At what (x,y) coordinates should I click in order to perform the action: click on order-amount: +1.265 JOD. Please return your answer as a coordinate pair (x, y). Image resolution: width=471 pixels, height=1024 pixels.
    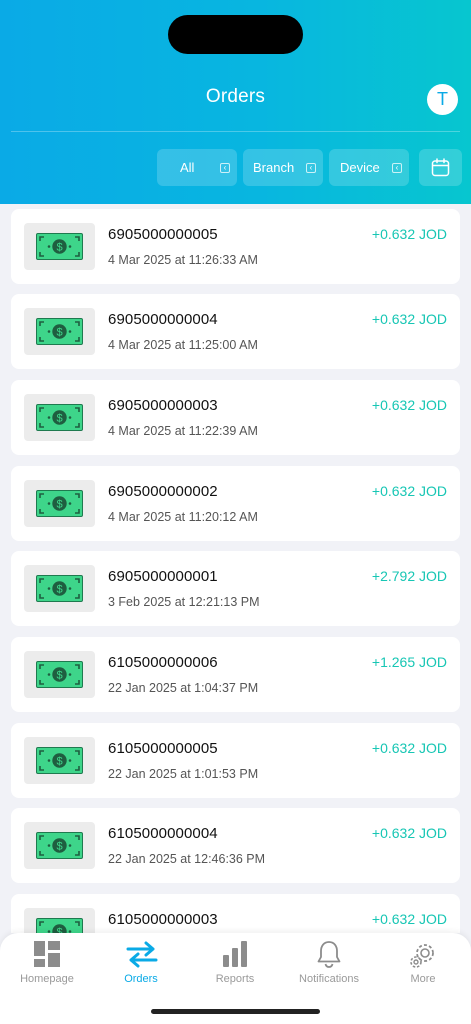
    Looking at the image, I should click on (409, 662).